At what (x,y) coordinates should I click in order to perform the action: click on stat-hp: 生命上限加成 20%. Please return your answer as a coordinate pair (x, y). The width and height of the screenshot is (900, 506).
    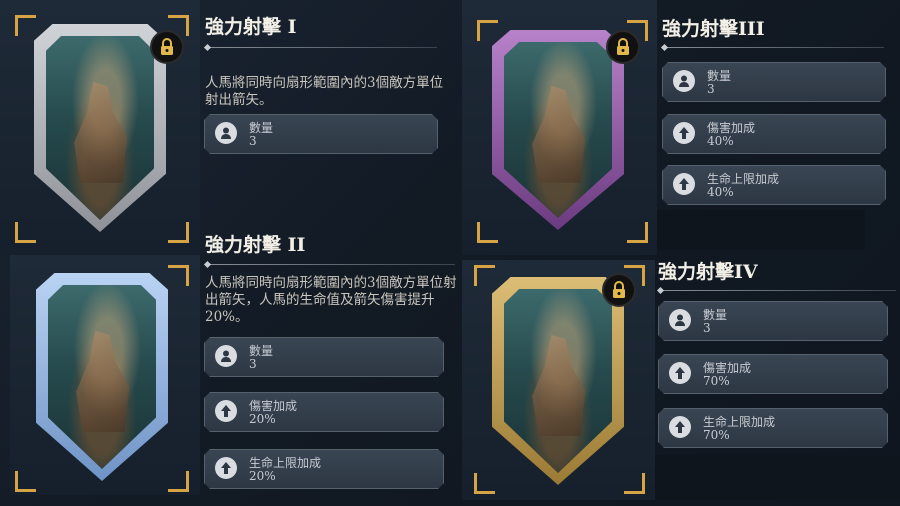
    Looking at the image, I should click on (324, 469).